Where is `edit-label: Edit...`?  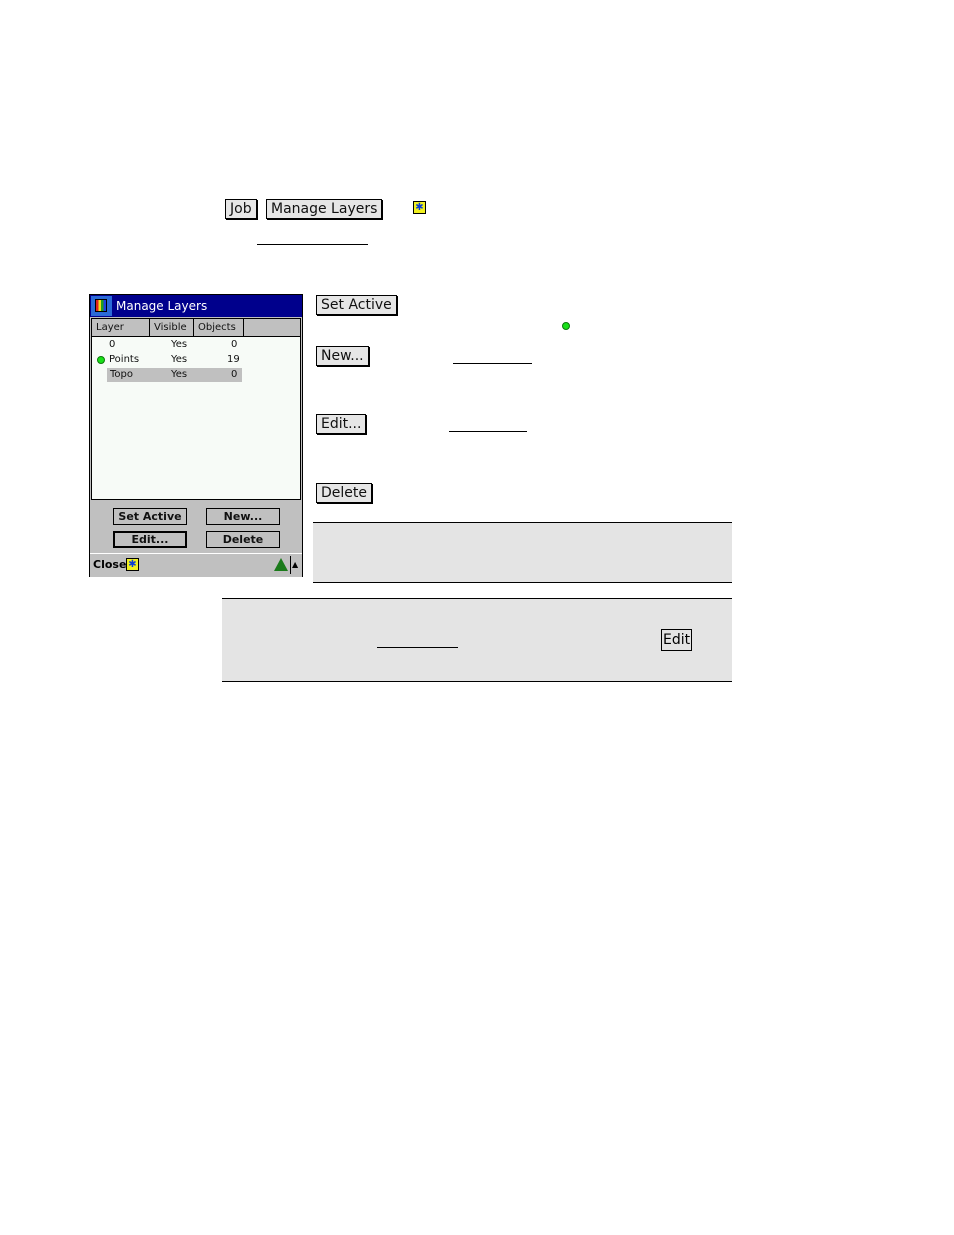
edit-label: Edit... is located at coordinates (341, 424).